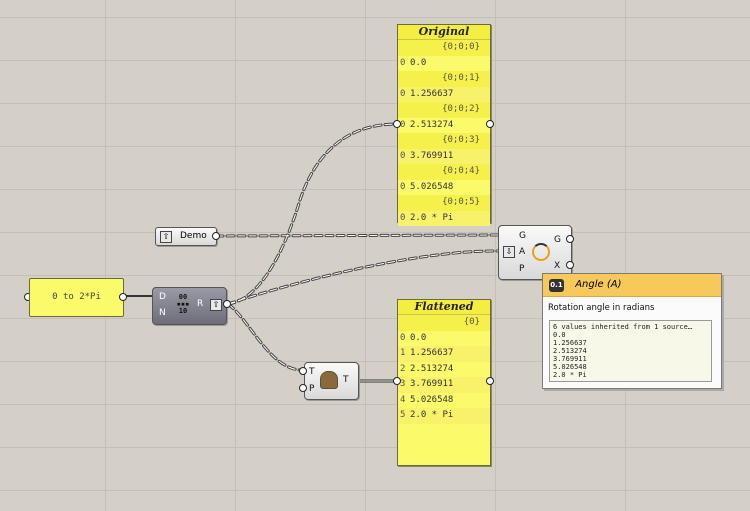 The height and width of the screenshot is (511, 750). I want to click on rotate-component: G ⇩ A P G X, so click(535, 252).